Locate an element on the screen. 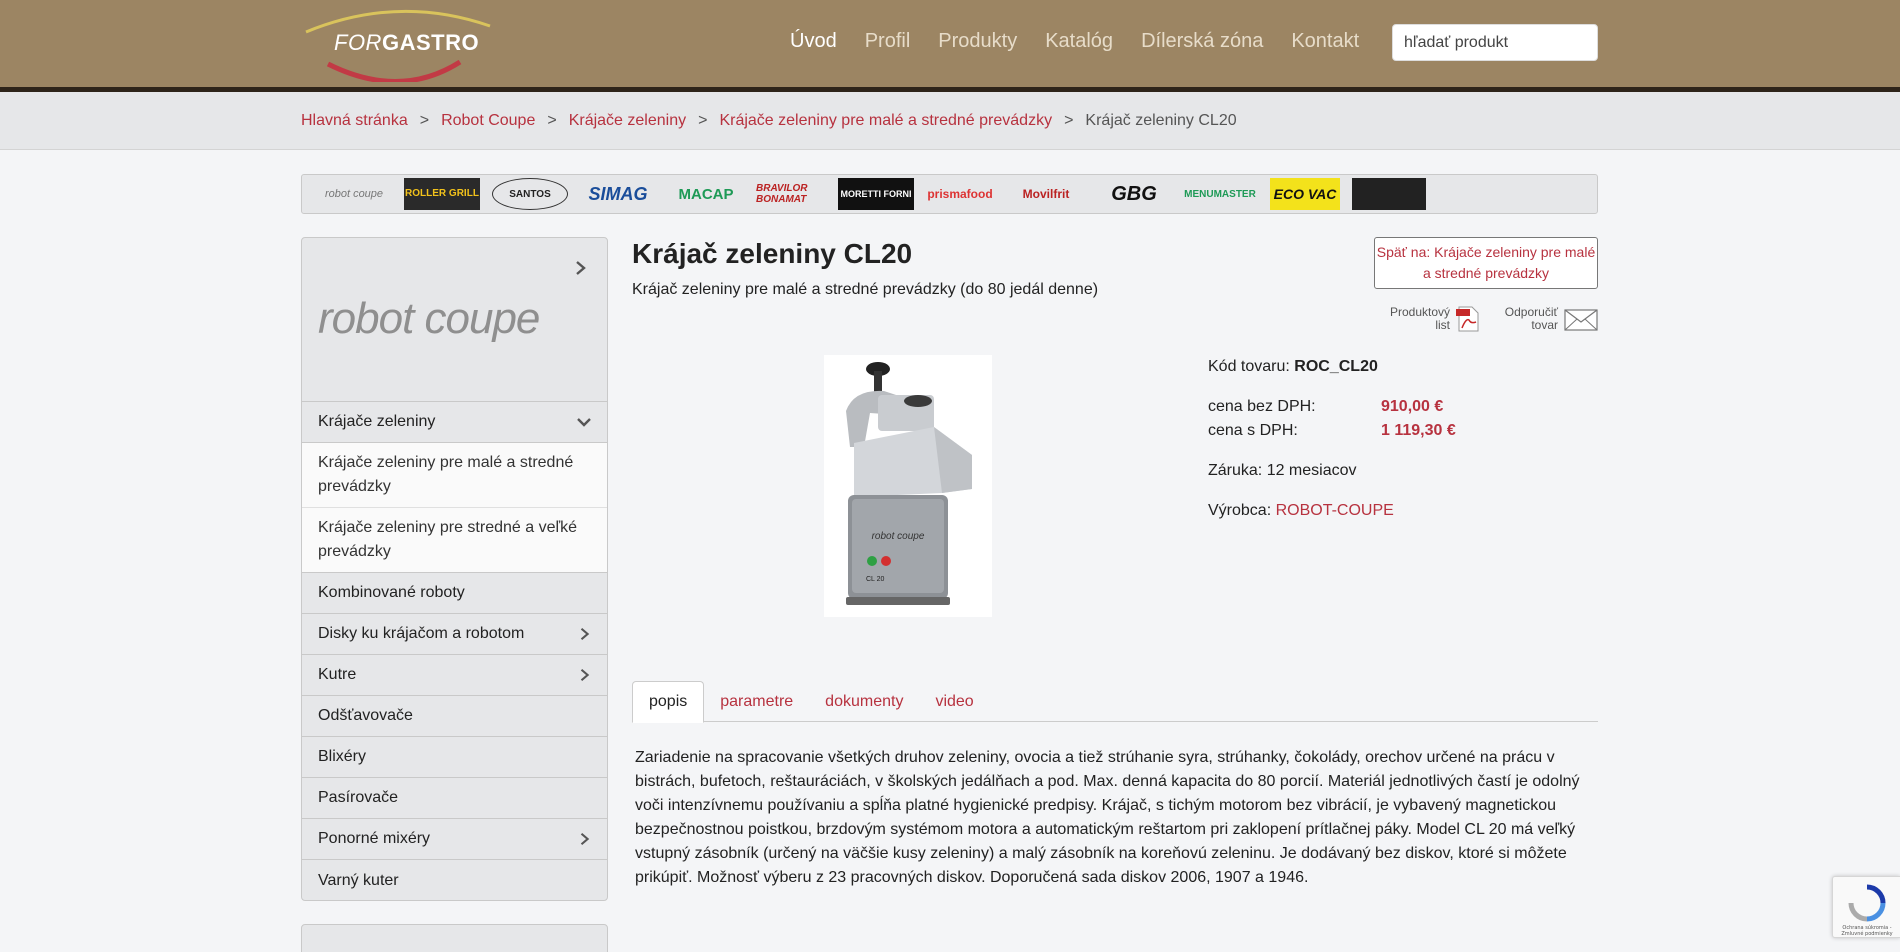  nav-produkty: Produkty is located at coordinates (977, 41).